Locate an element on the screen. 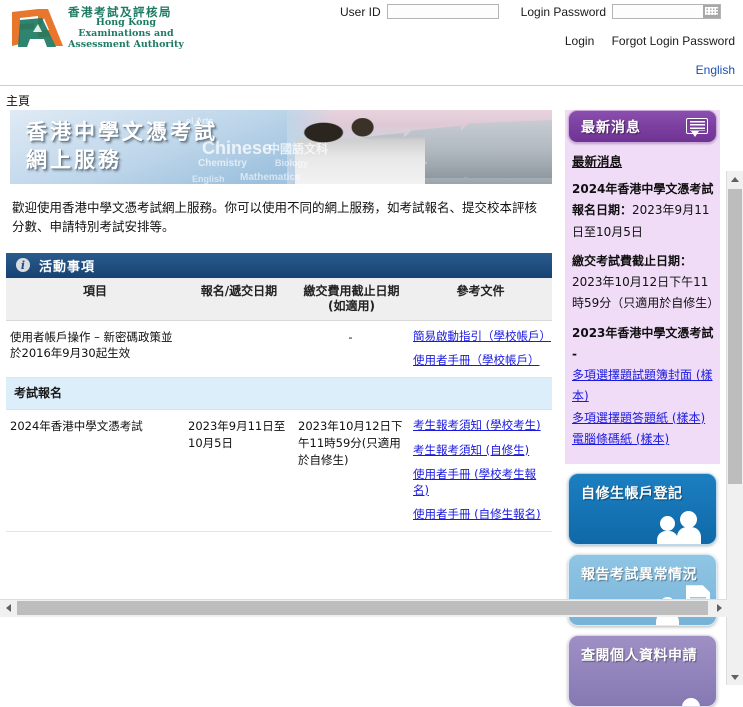  password-field-wrapper is located at coordinates (667, 11).